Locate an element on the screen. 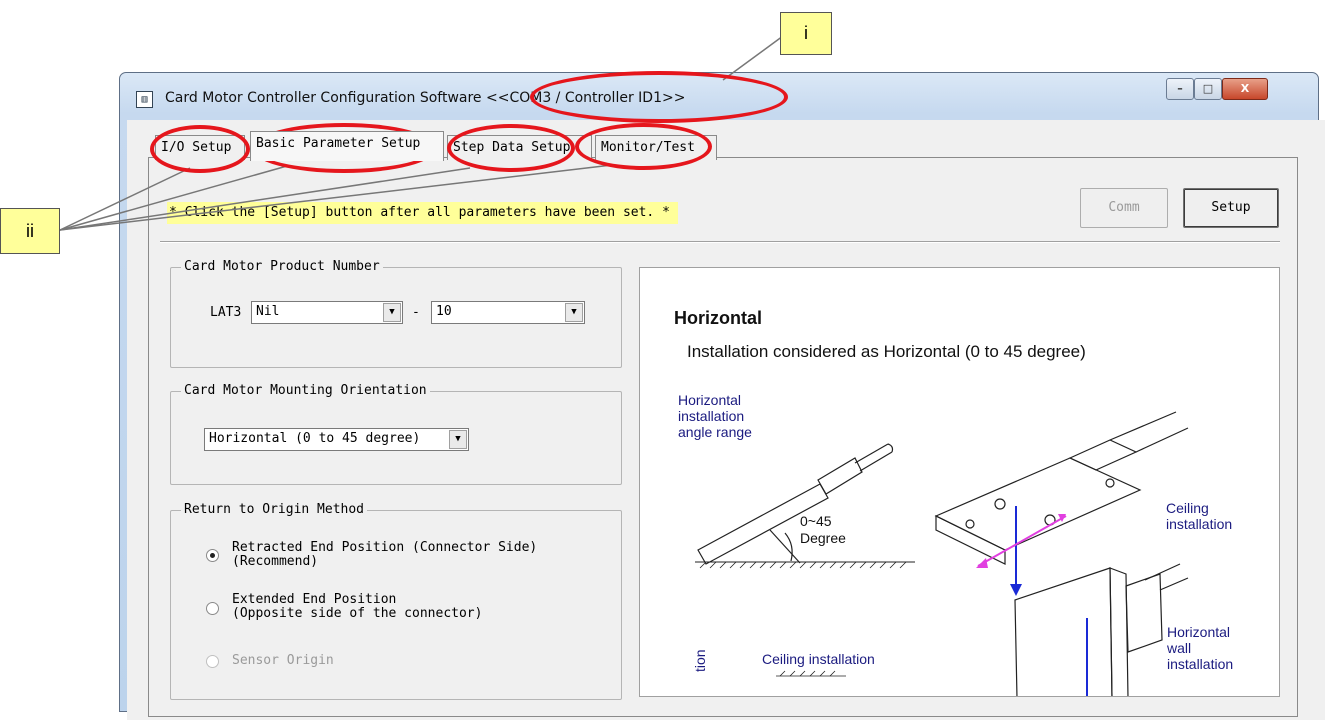  annotation-callout-i: i is located at coordinates (806, 33).